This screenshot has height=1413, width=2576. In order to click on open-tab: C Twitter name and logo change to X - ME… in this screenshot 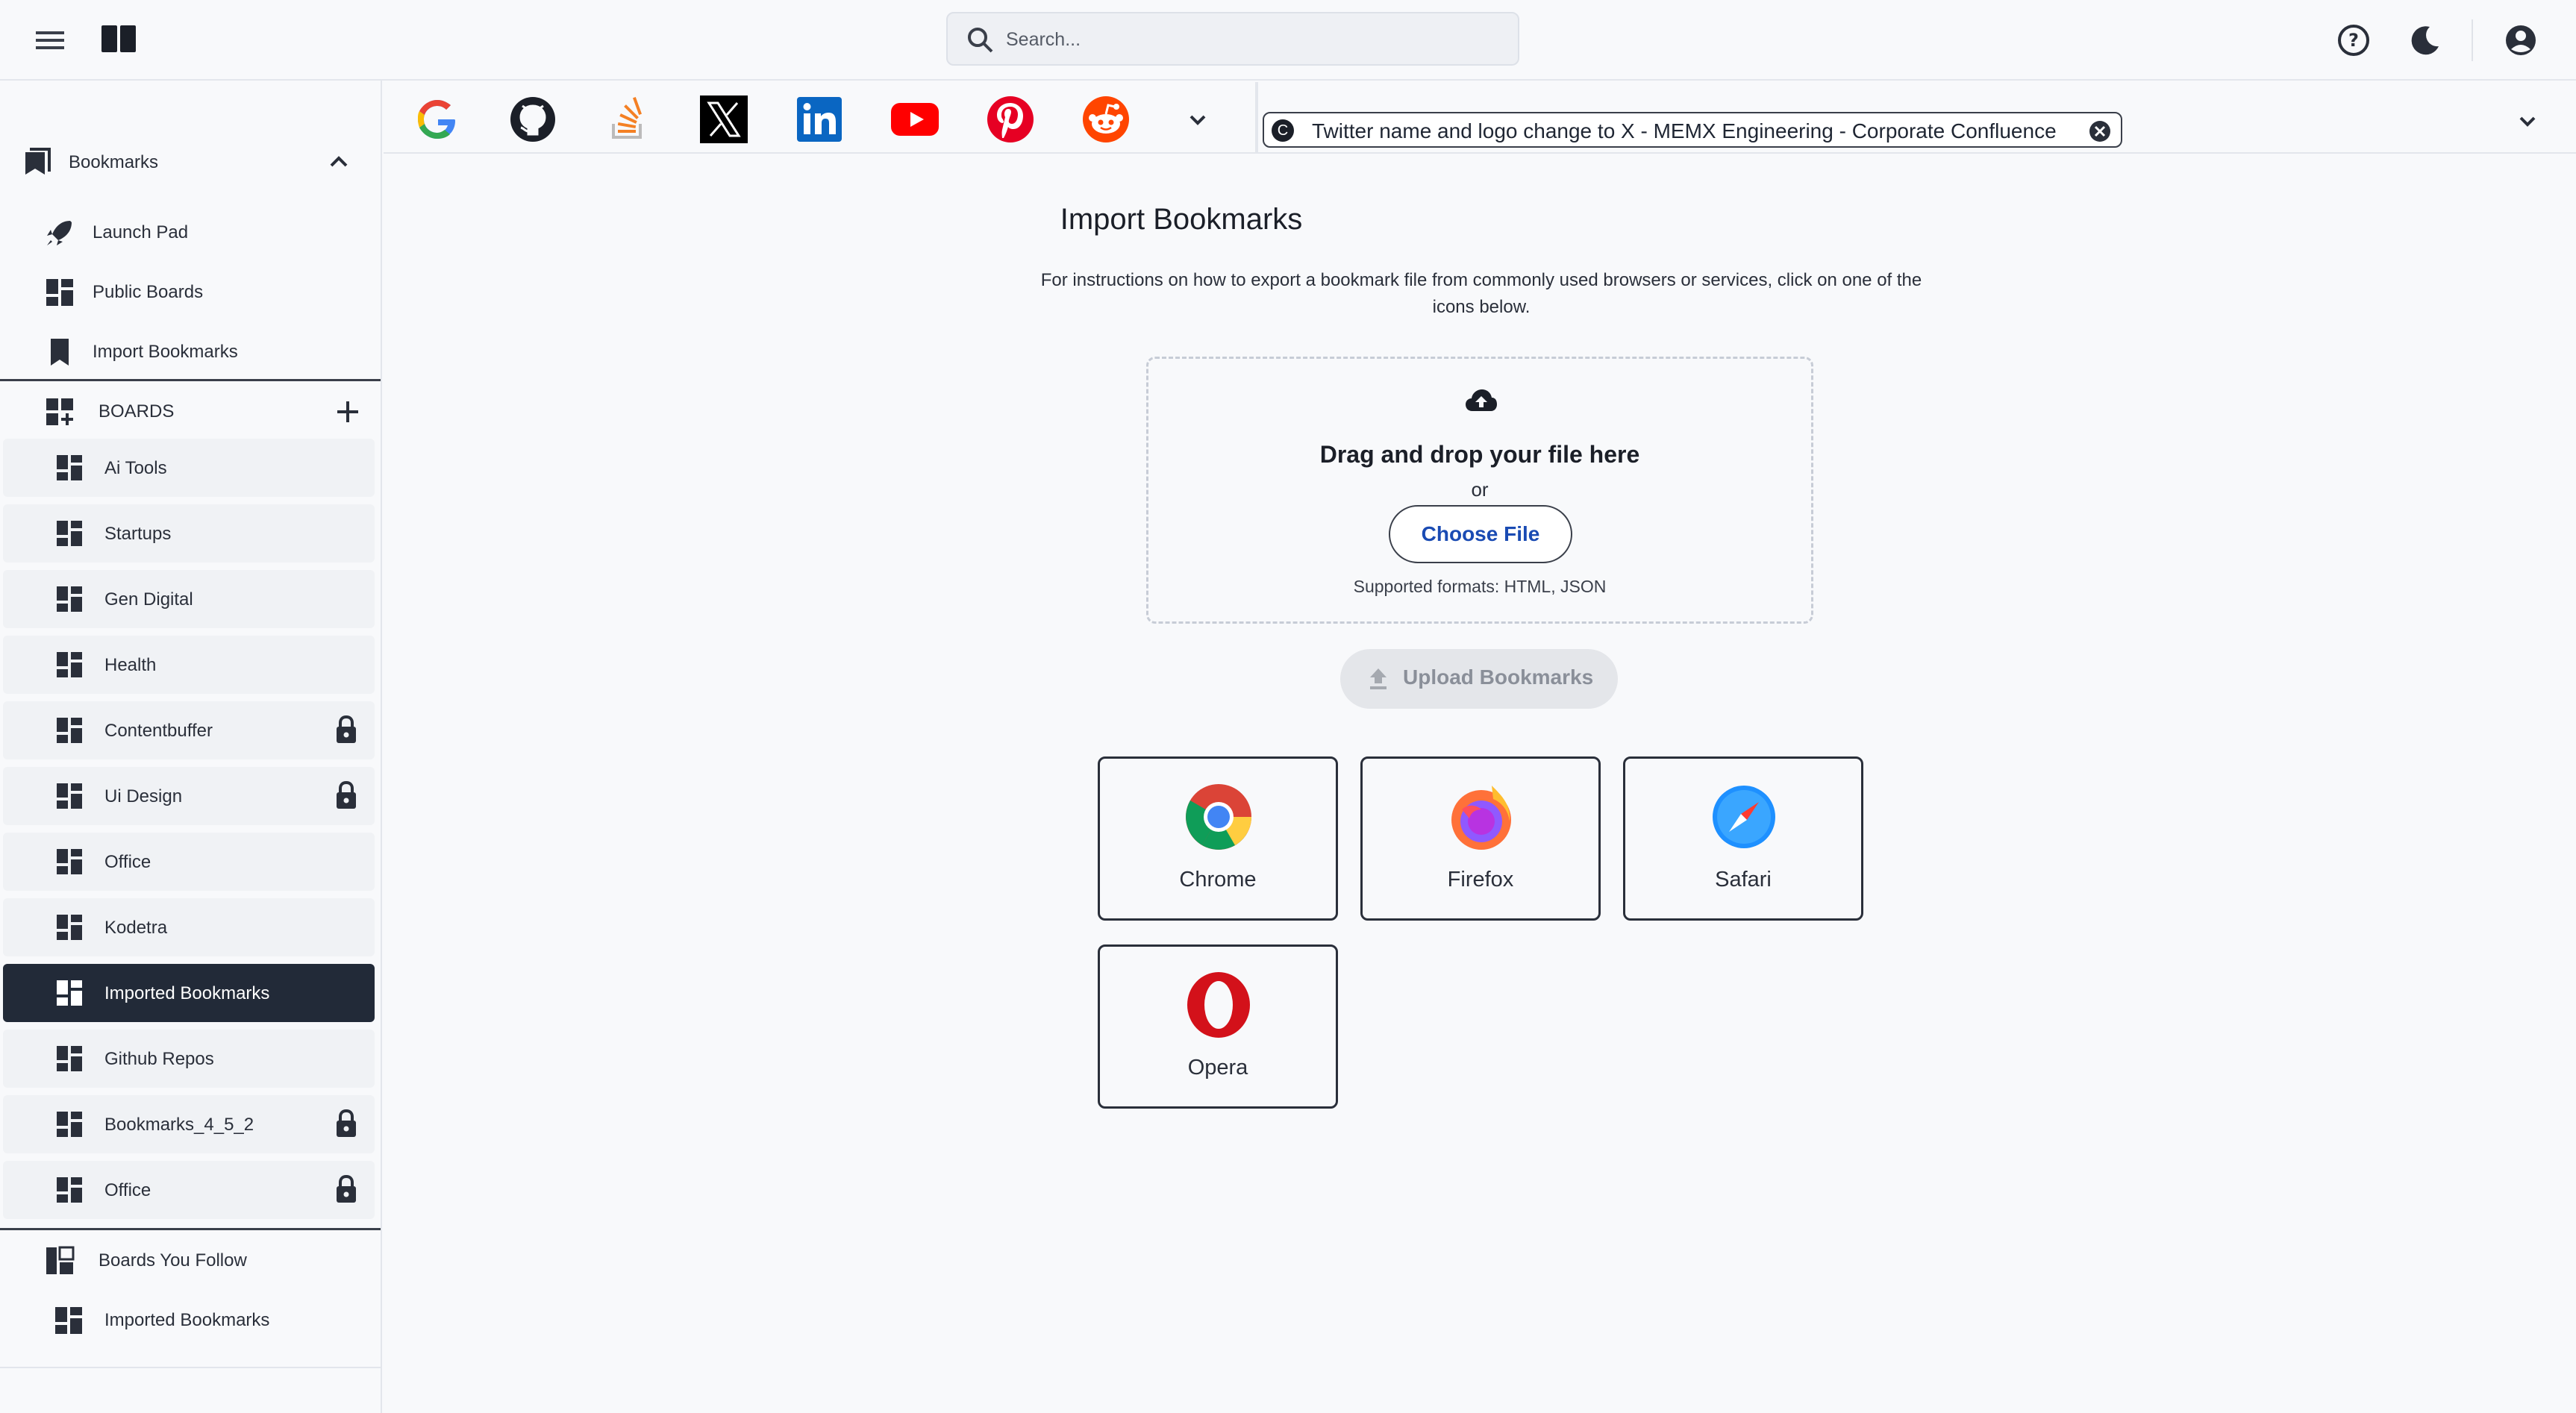, I will do `click(1692, 130)`.